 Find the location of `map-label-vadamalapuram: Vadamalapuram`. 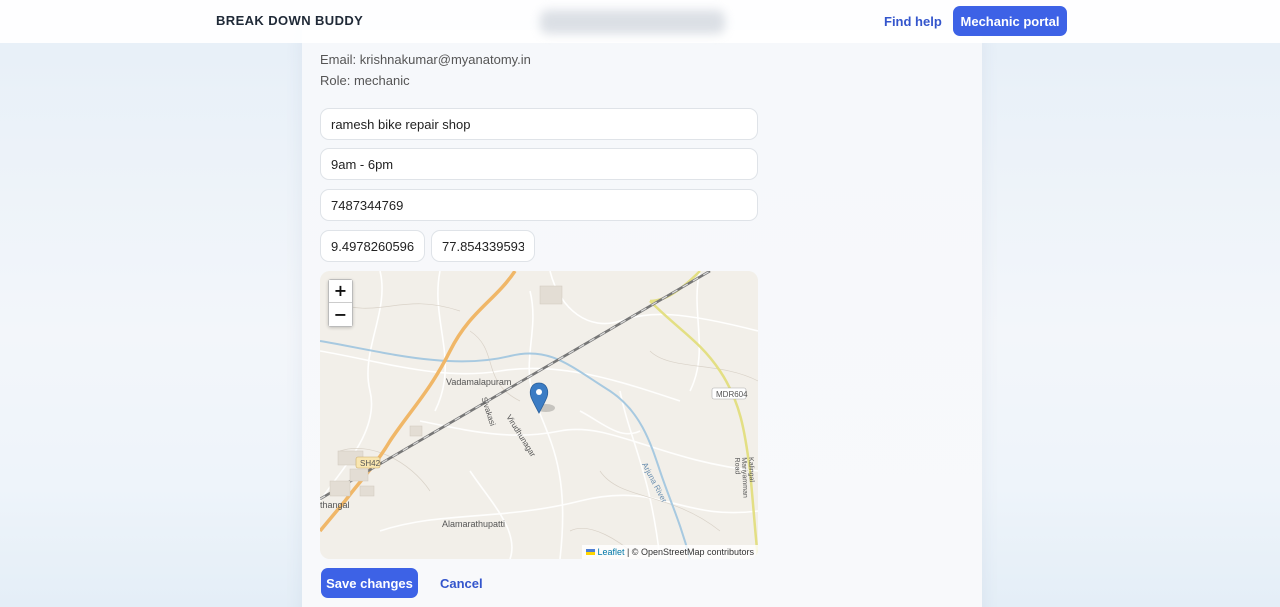

map-label-vadamalapuram: Vadamalapuram is located at coordinates (479, 382).